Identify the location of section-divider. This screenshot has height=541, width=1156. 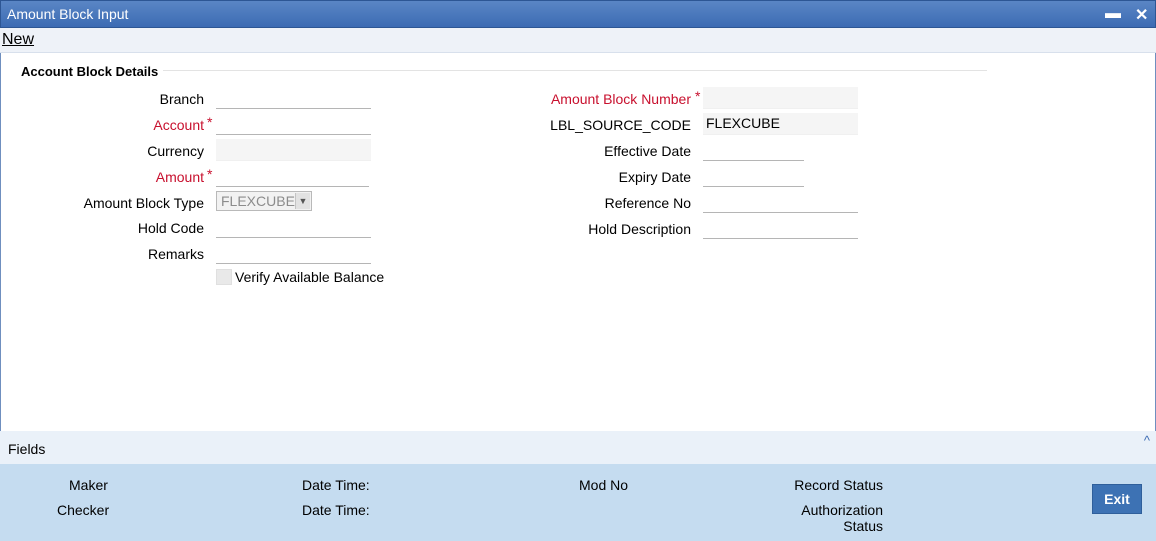
(504, 70).